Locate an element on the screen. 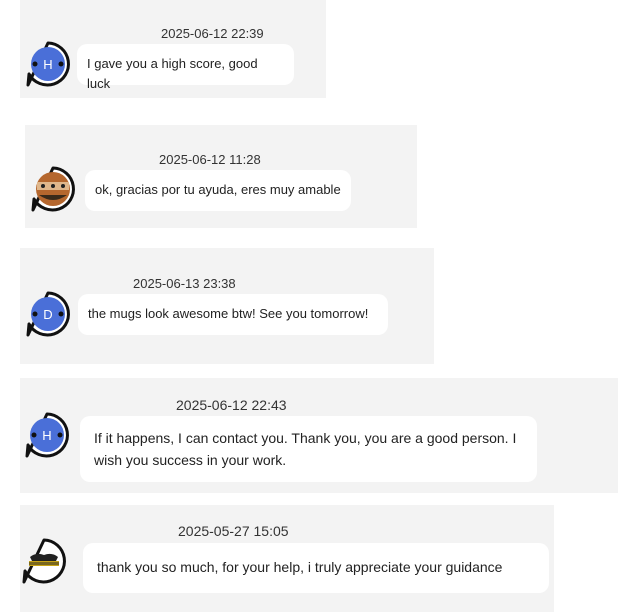 The height and width of the screenshot is (612, 627). user-photo-icon is located at coordinates (53, 189).